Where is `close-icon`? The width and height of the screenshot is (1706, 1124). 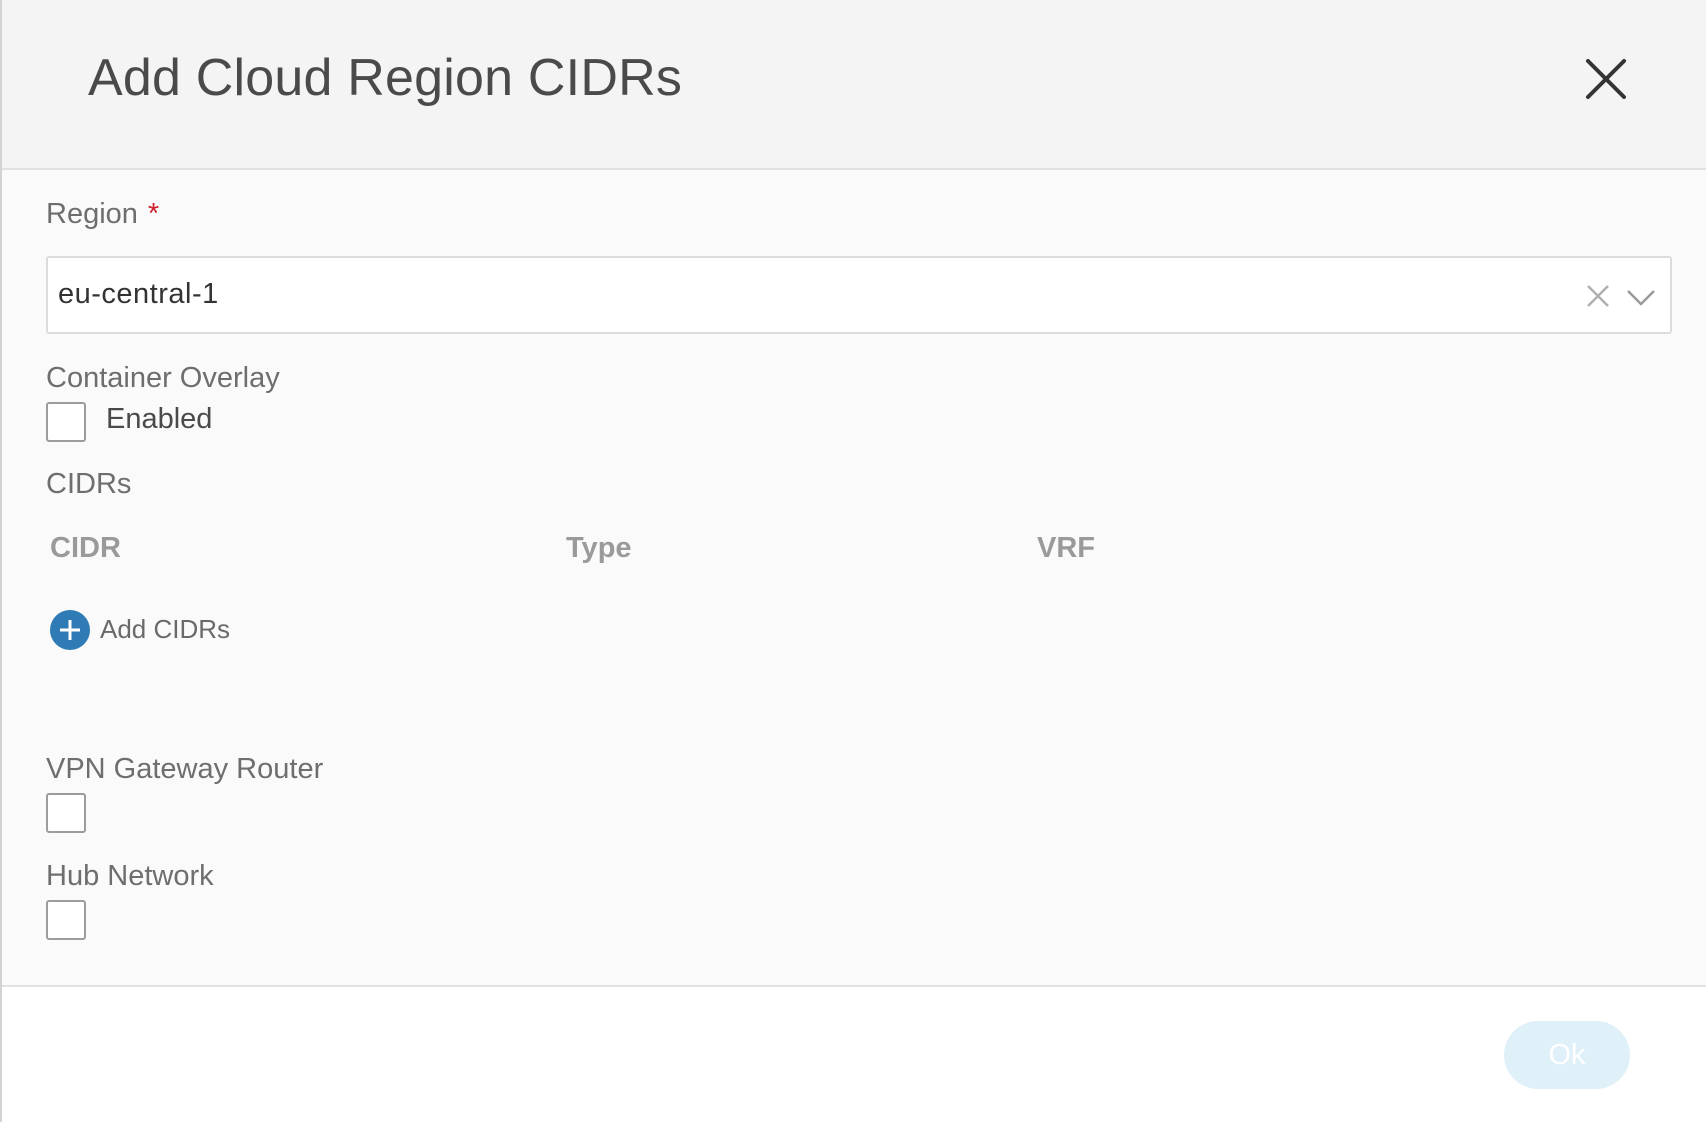 close-icon is located at coordinates (1606, 79).